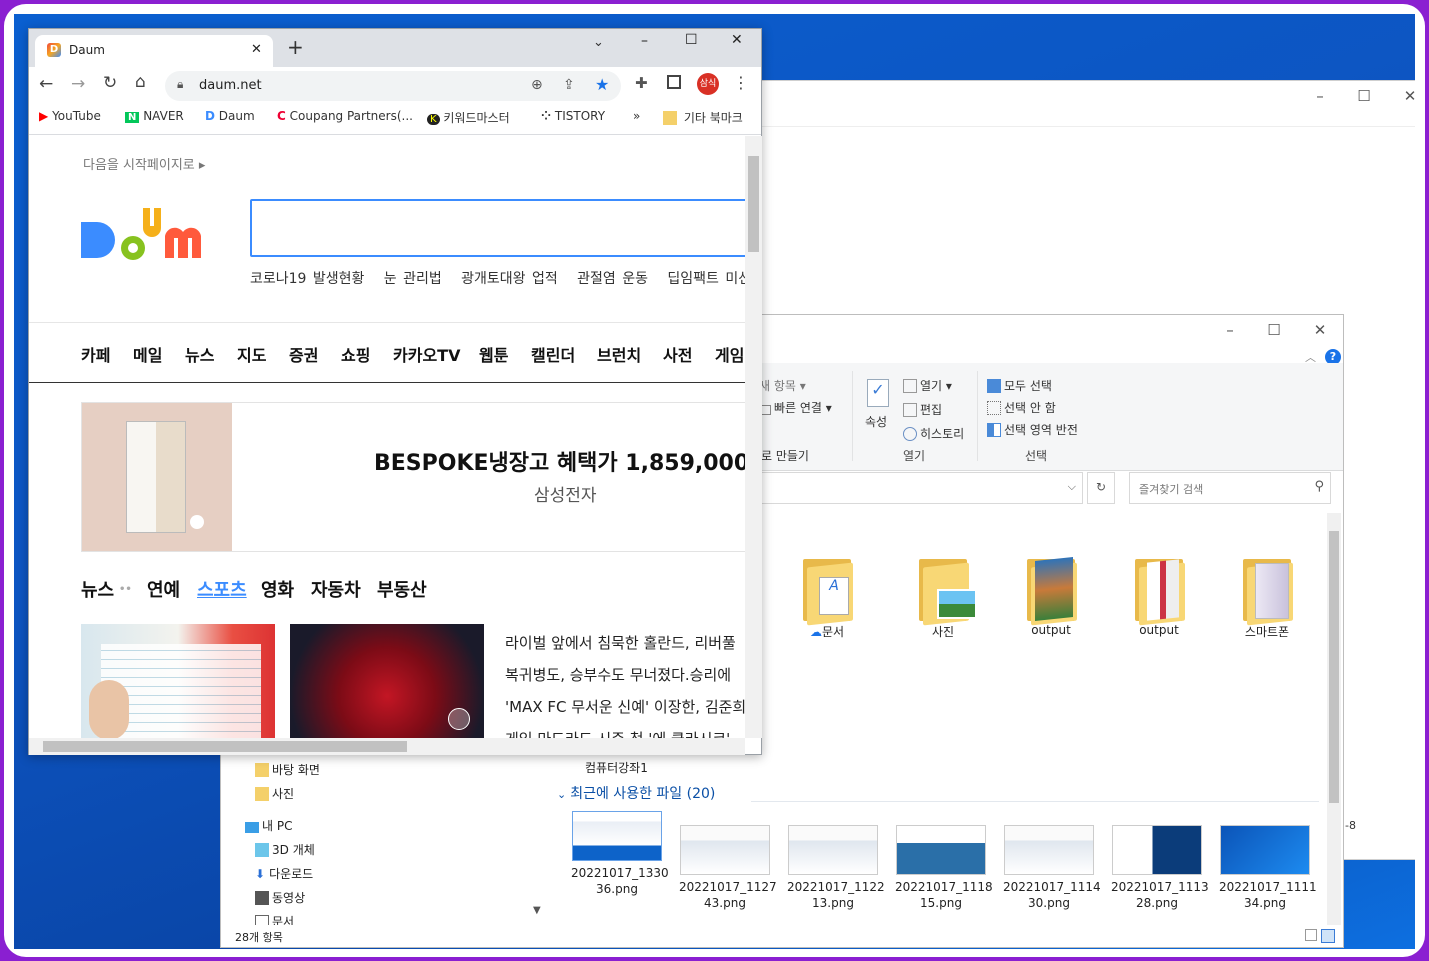 The height and width of the screenshot is (961, 1429). I want to click on large-icons-view-icon, so click(1328, 936).